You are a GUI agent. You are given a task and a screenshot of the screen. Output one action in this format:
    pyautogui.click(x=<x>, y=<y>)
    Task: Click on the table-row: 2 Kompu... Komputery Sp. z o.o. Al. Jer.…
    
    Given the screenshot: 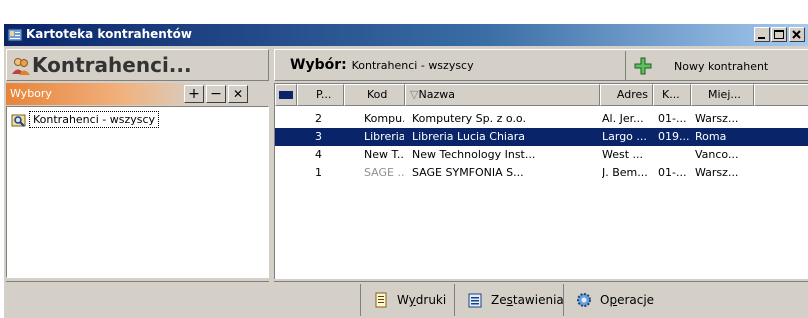 What is the action you would take?
    pyautogui.click(x=541, y=119)
    